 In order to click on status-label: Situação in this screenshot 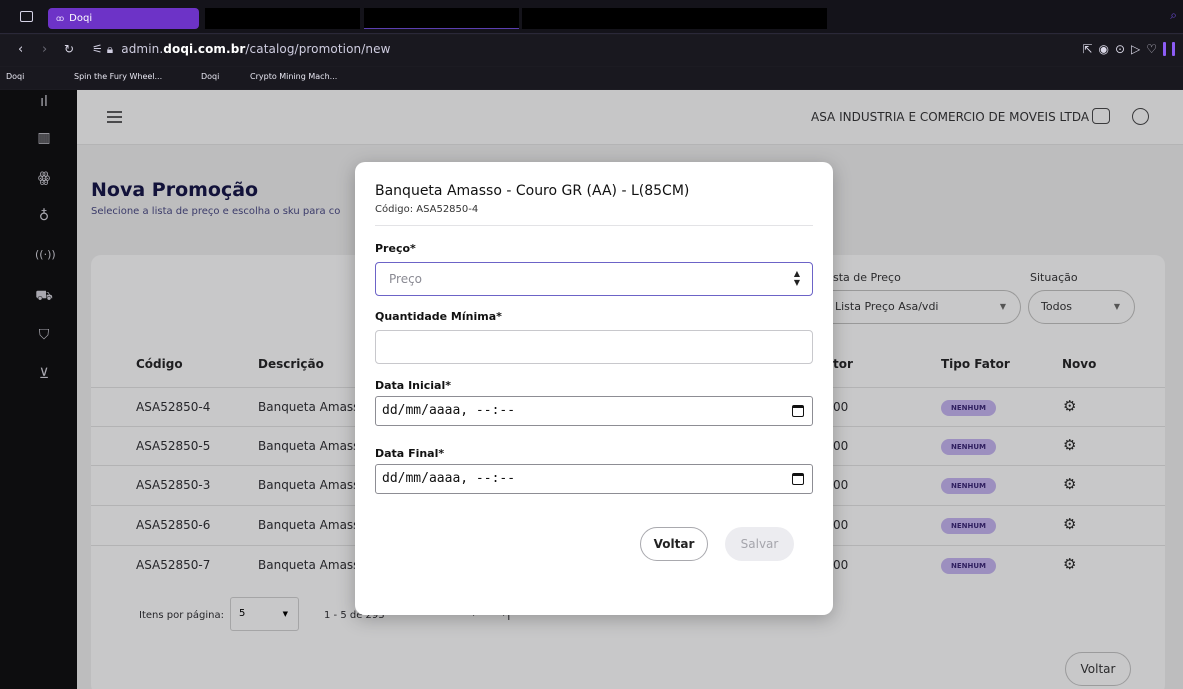, I will do `click(1054, 277)`.